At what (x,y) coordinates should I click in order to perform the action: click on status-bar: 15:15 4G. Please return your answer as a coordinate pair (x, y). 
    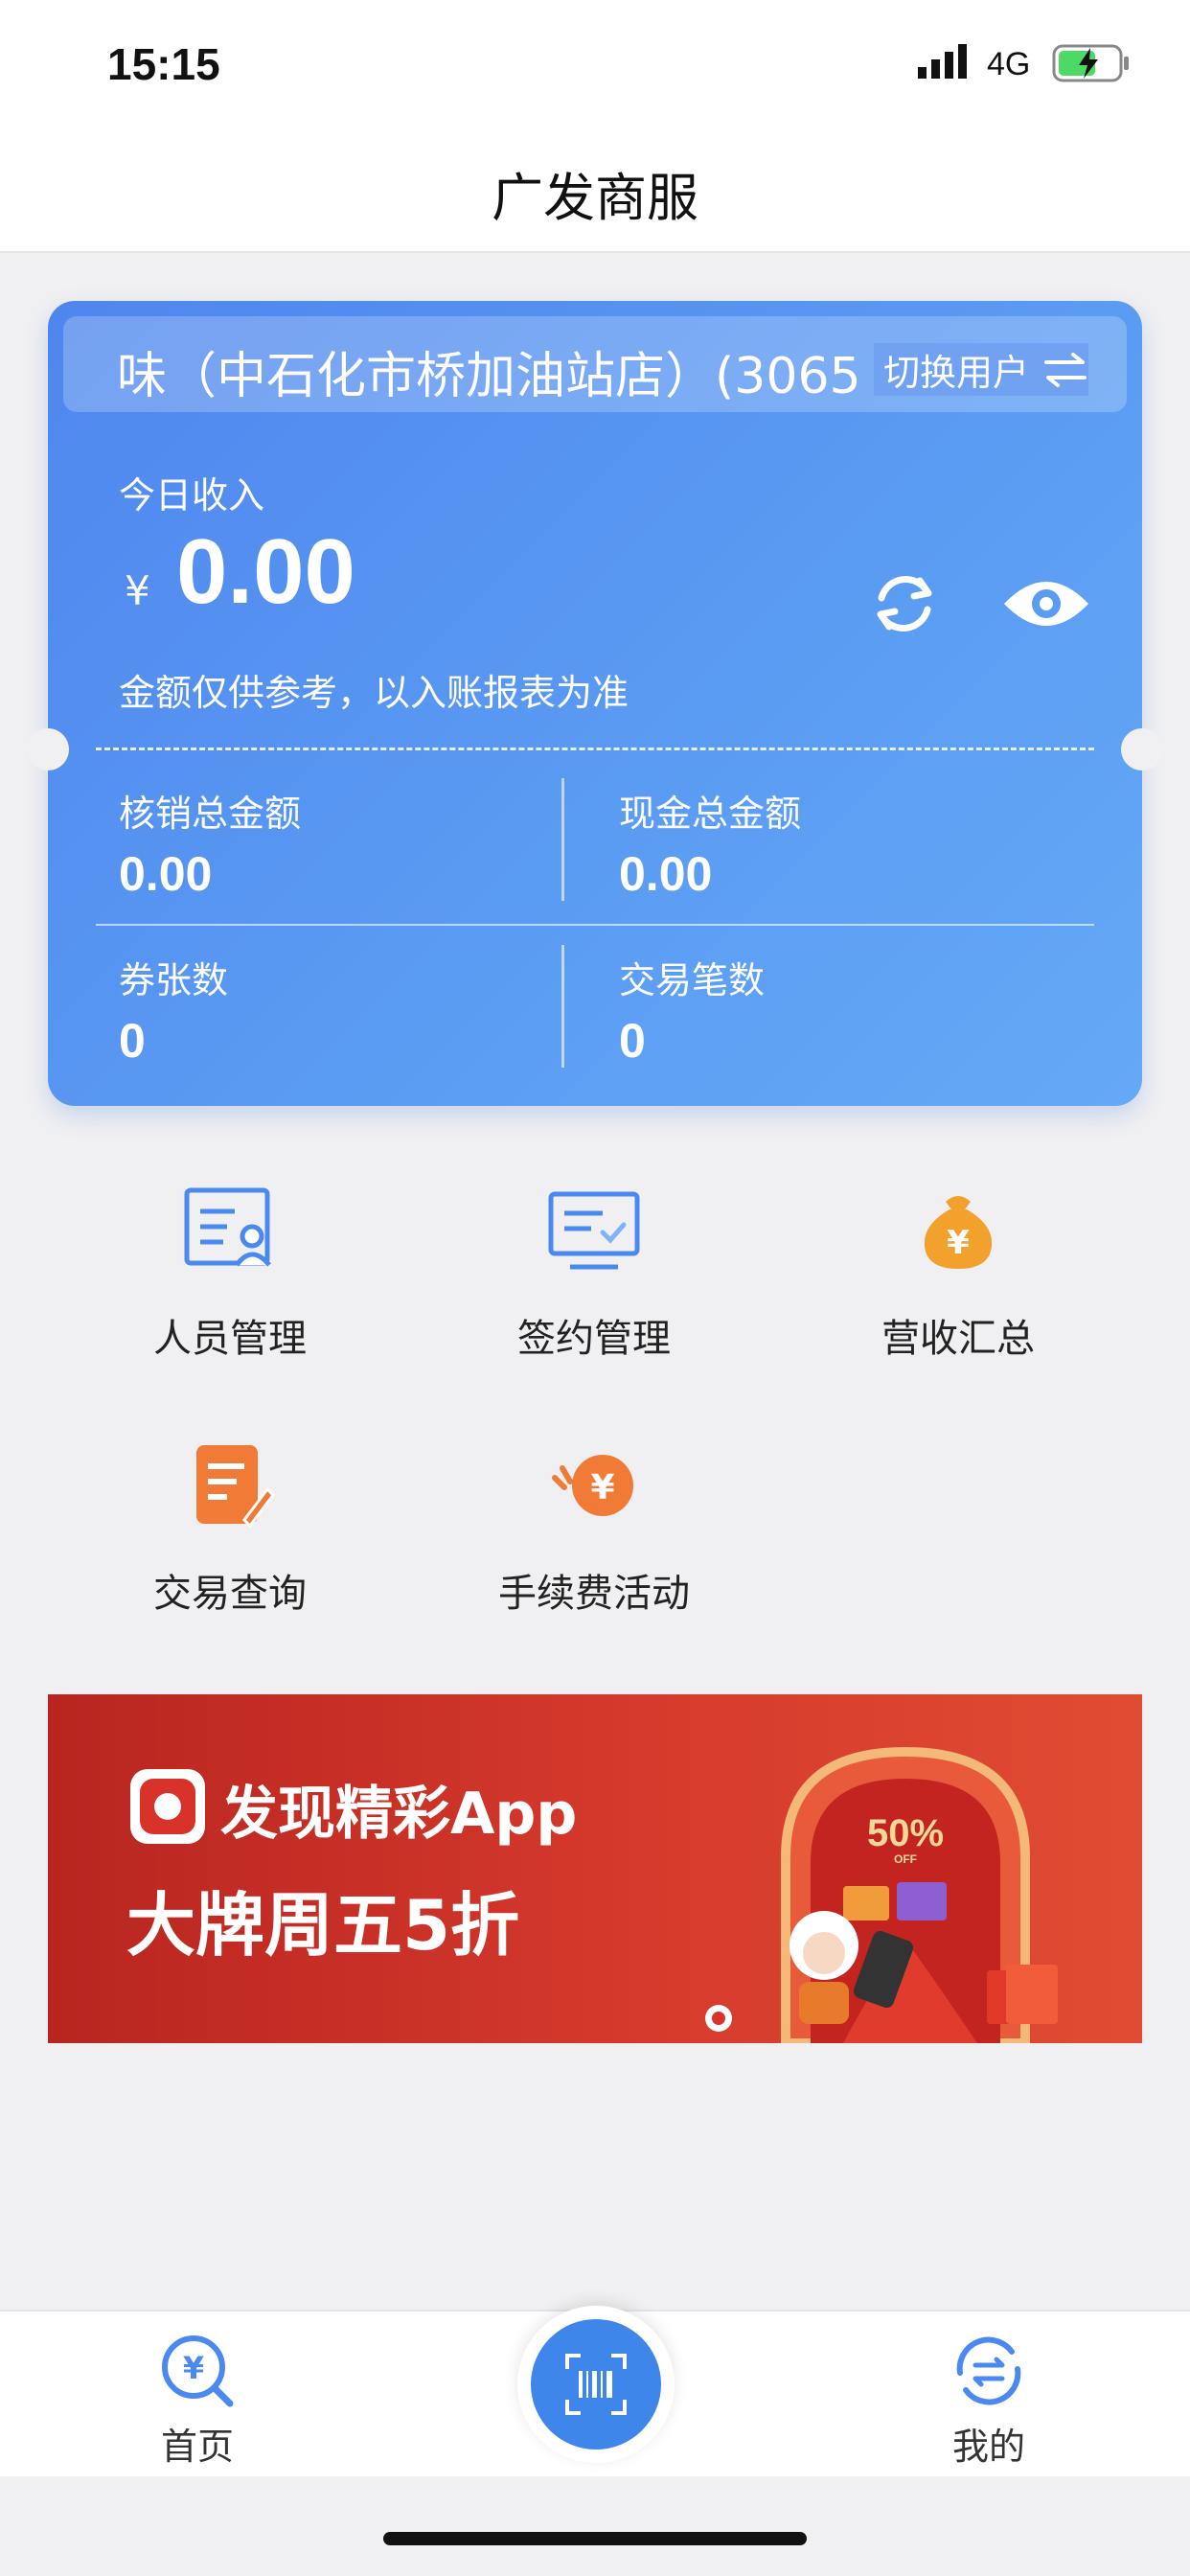
    Looking at the image, I should click on (595, 63).